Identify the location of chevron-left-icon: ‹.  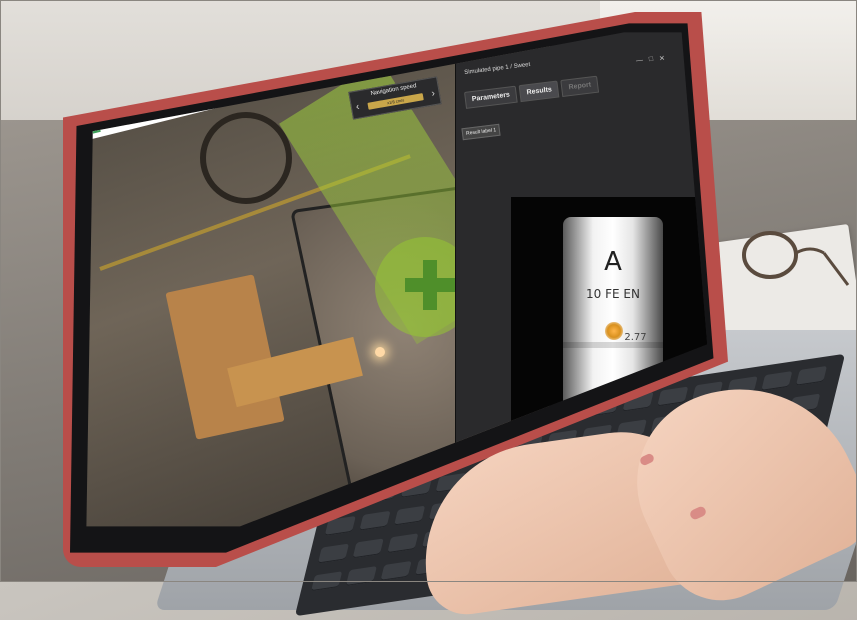
(357, 106).